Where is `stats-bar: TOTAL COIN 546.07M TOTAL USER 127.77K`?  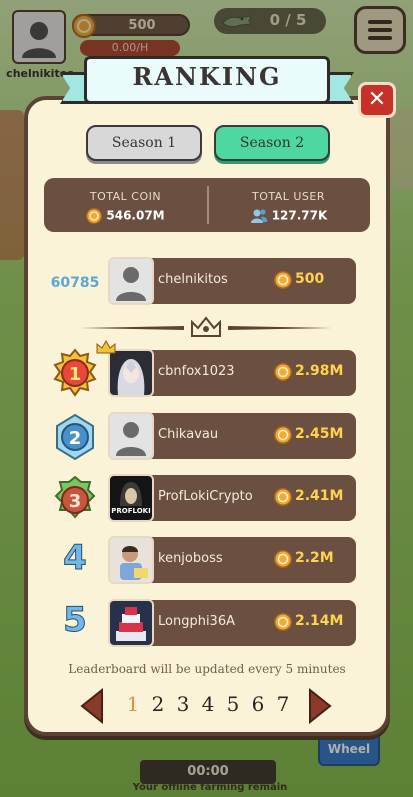
stats-bar: TOTAL COIN 546.07M TOTAL USER 127.77K is located at coordinates (207, 205).